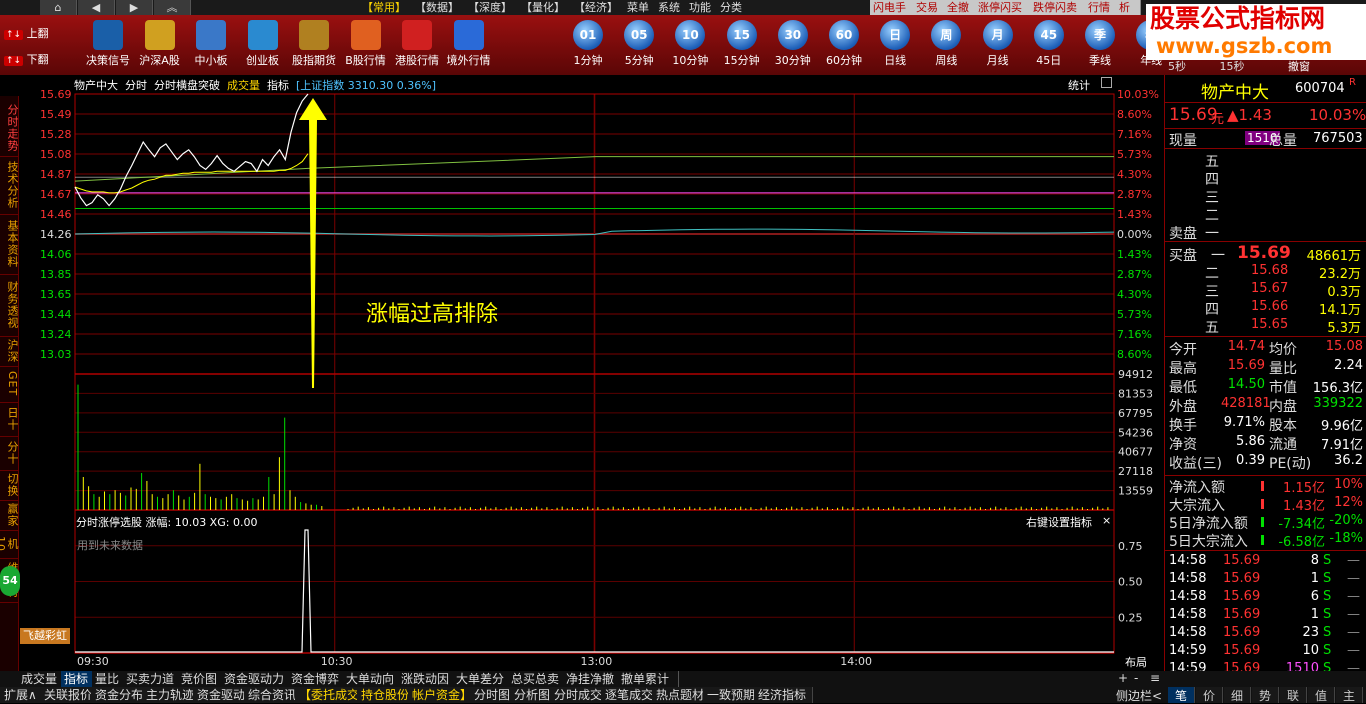 The width and height of the screenshot is (1366, 704). I want to click on maximize-icon, so click(1106, 82).